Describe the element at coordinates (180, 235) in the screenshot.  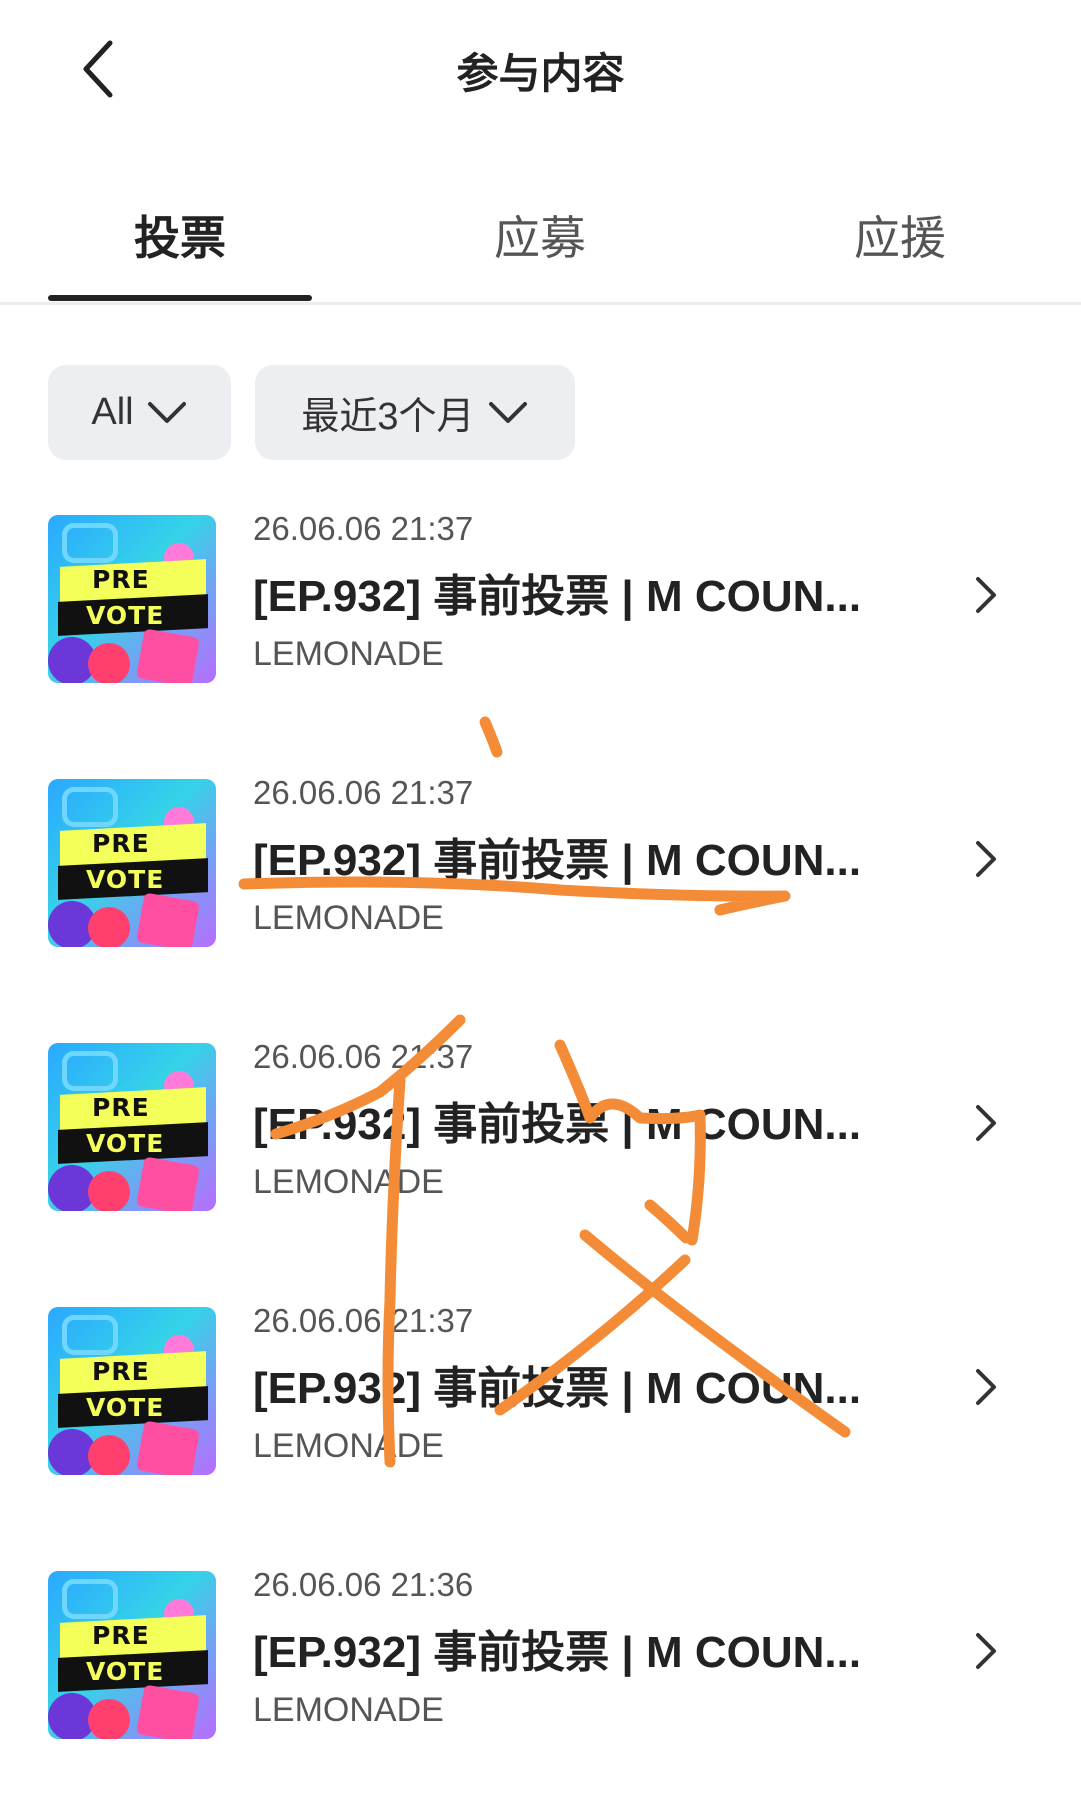
I see `tab-vote: 投票` at that location.